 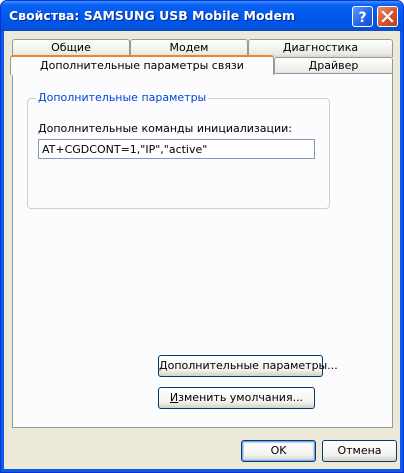 I want to click on tab-label: Диагностика, so click(x=320, y=47).